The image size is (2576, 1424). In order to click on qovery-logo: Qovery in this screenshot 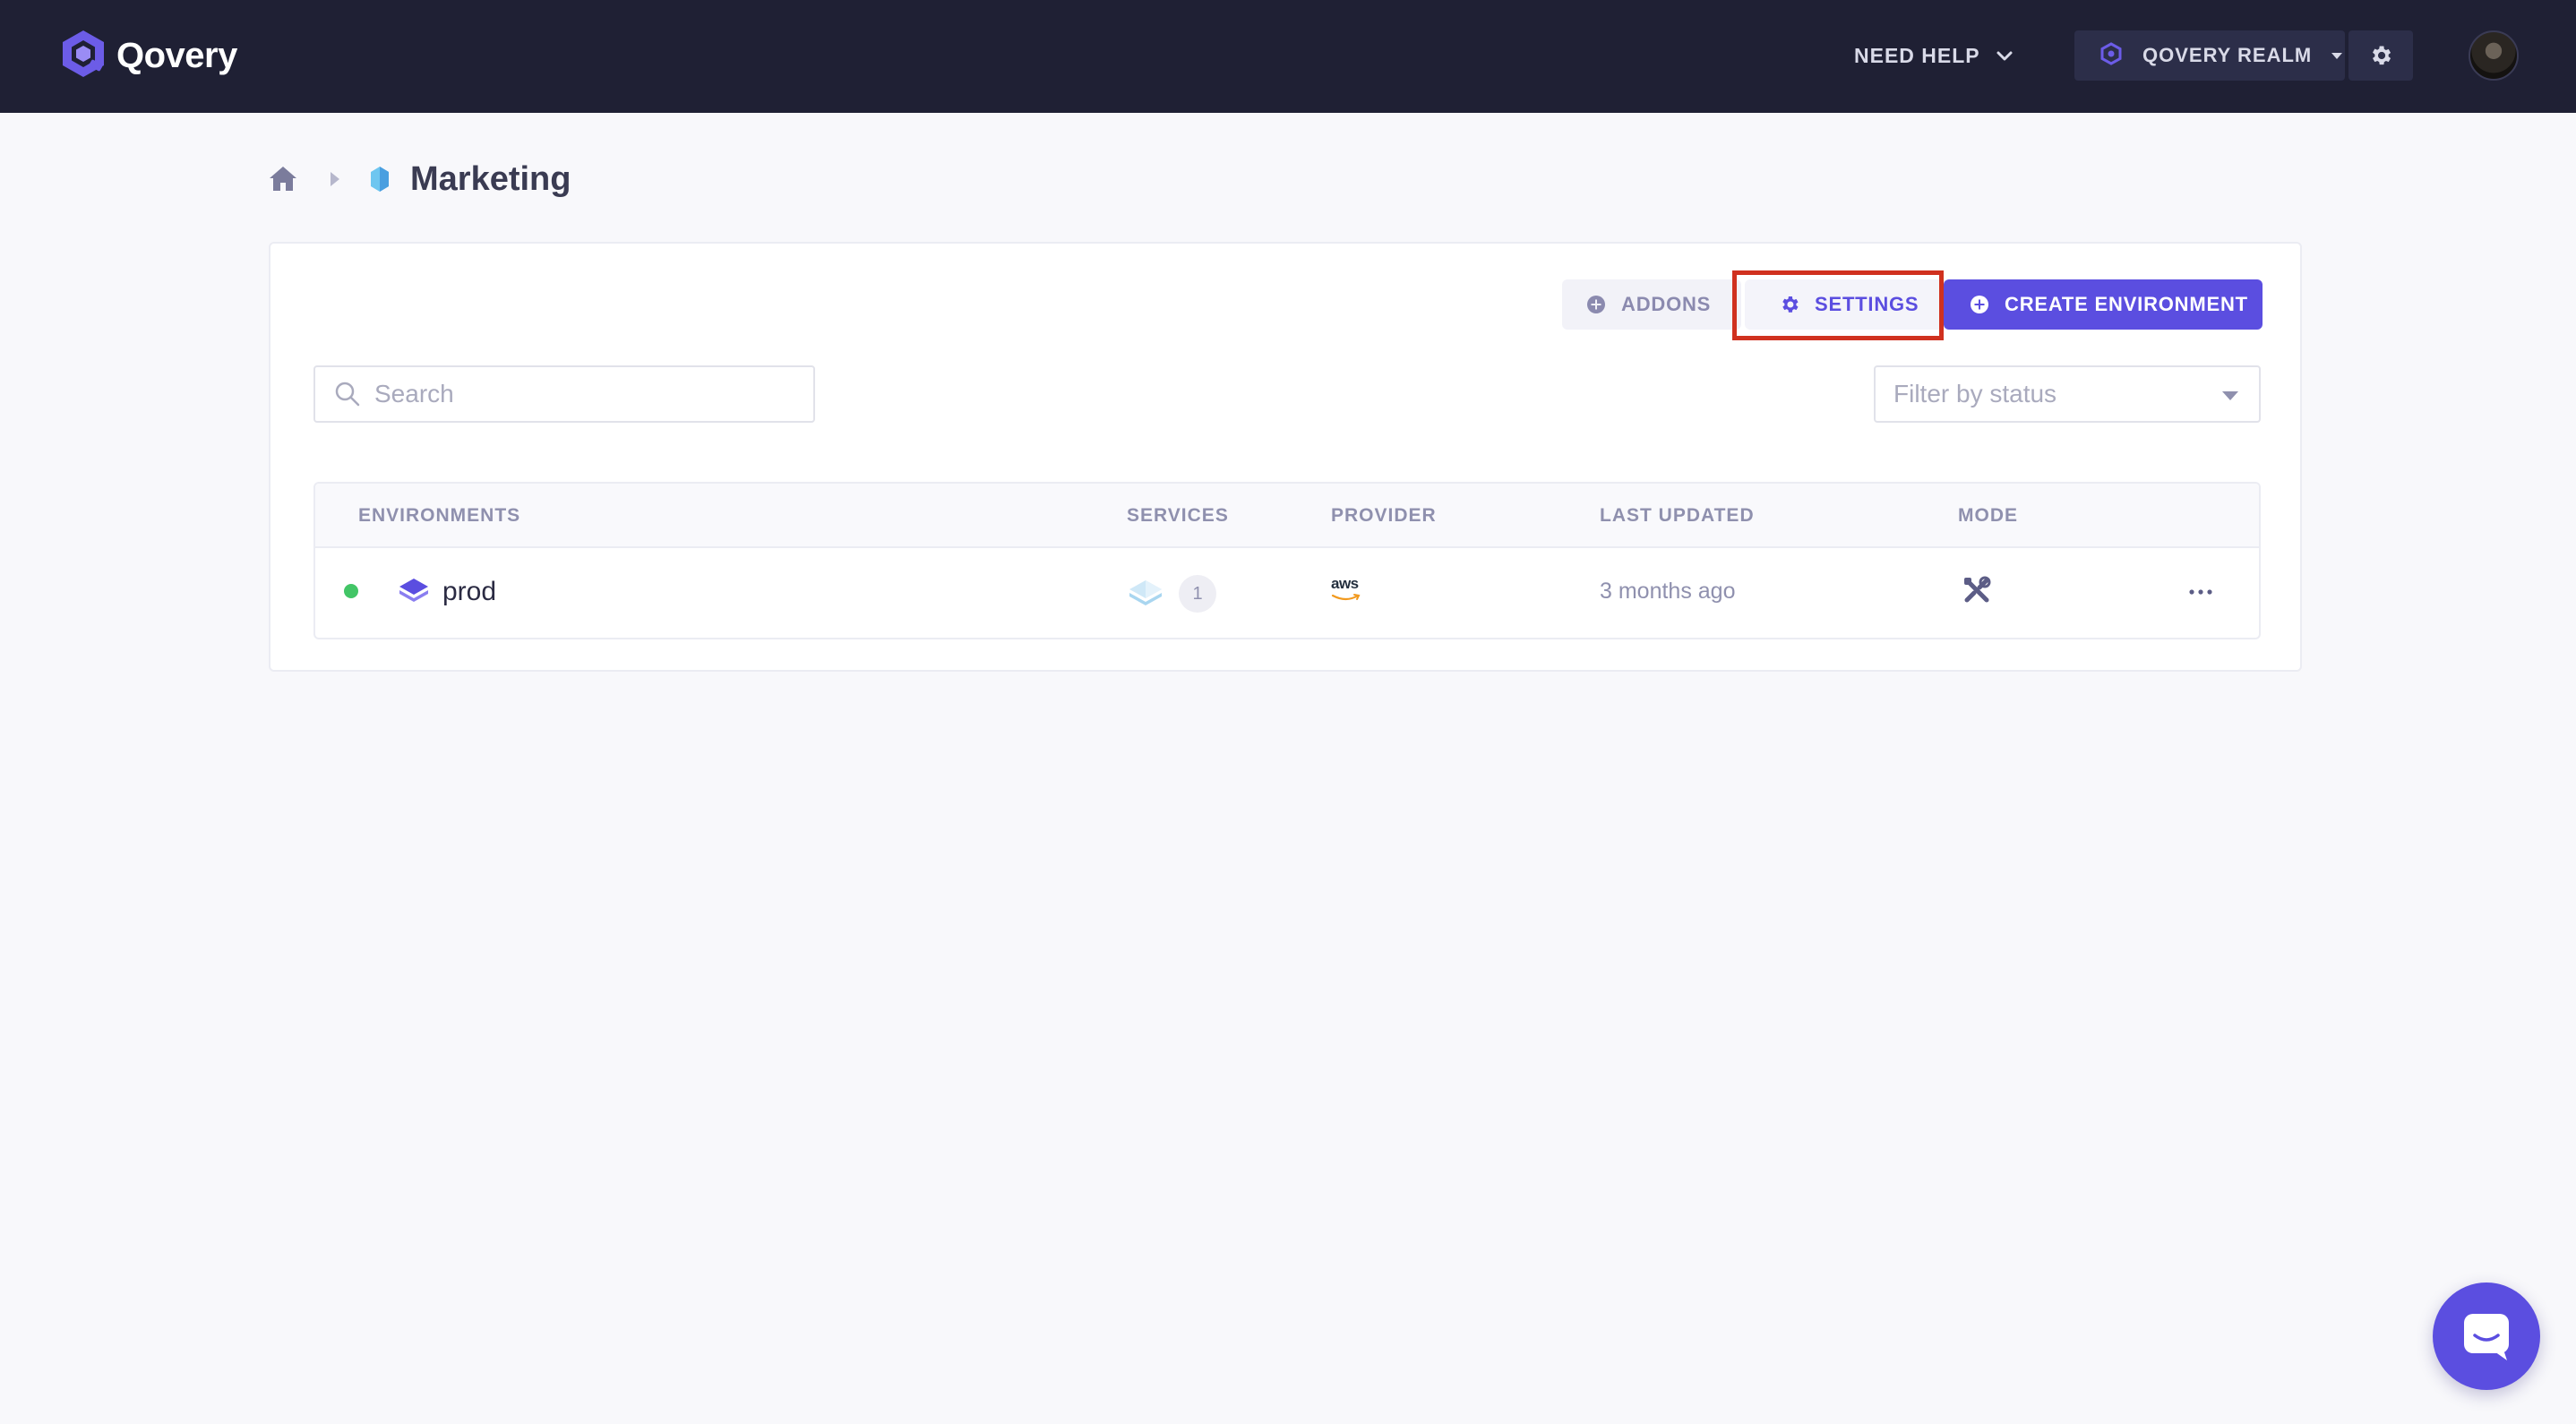, I will do `click(147, 56)`.